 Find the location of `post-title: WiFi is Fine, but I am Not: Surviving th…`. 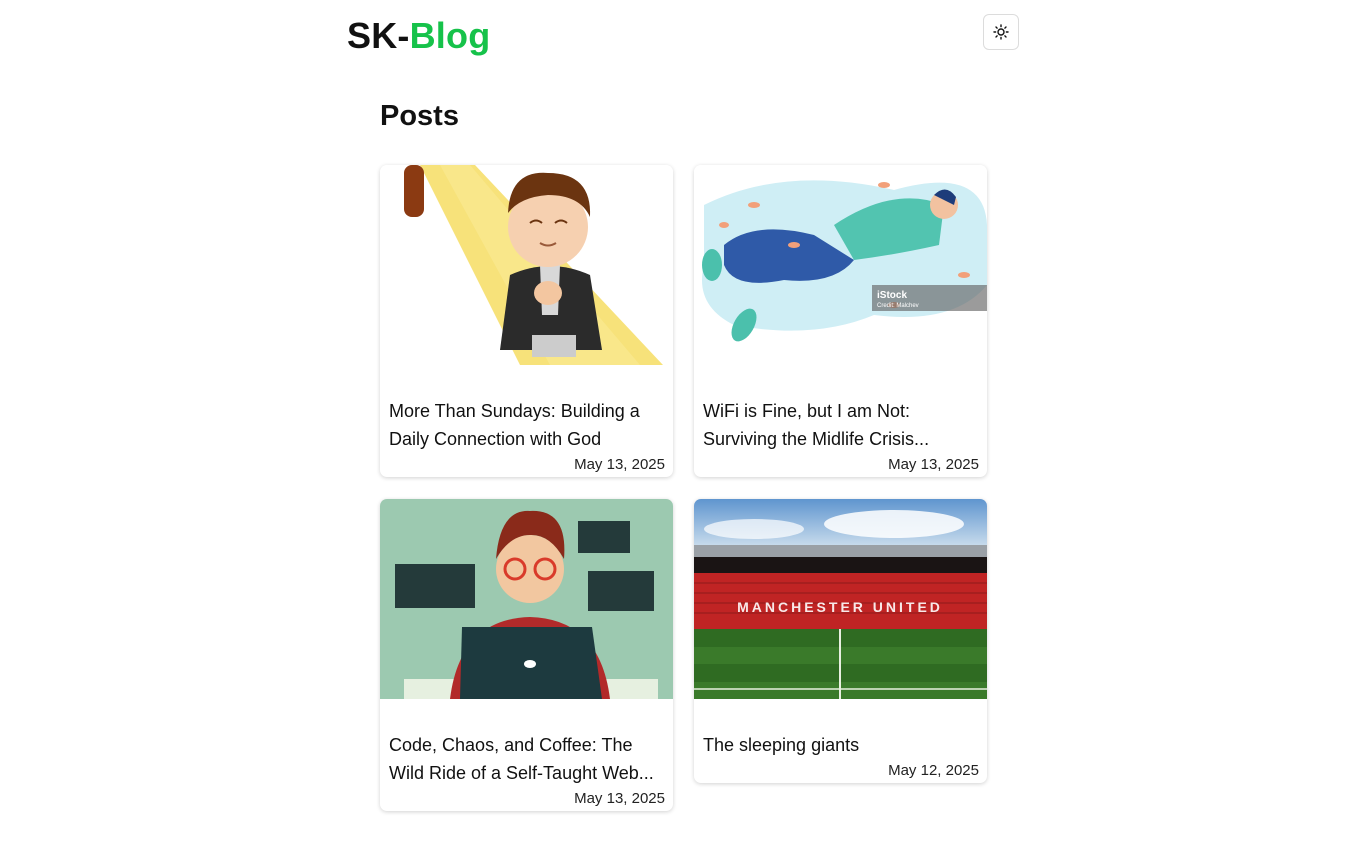

post-title: WiFi is Fine, but I am Not: Surviving th… is located at coordinates (840, 425).